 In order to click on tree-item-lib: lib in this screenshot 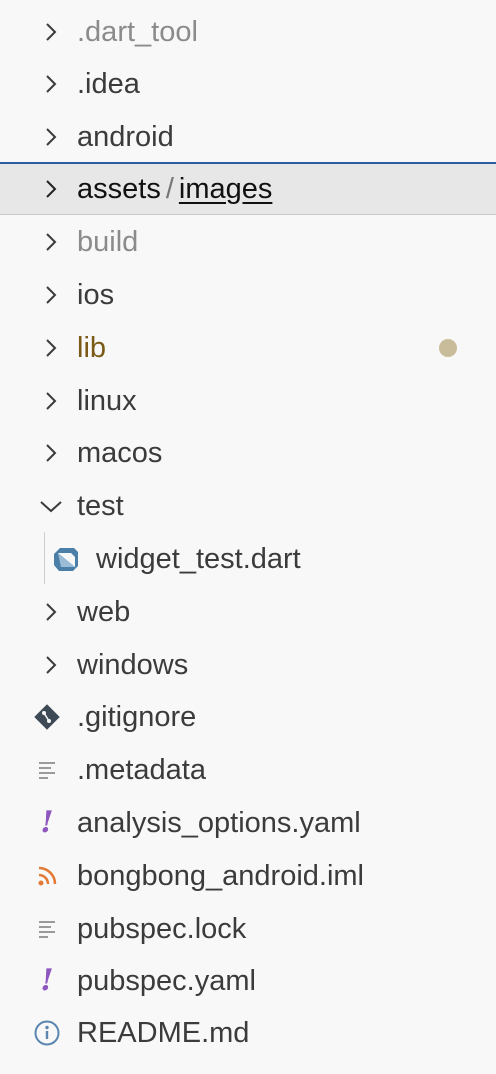, I will do `click(248, 348)`.